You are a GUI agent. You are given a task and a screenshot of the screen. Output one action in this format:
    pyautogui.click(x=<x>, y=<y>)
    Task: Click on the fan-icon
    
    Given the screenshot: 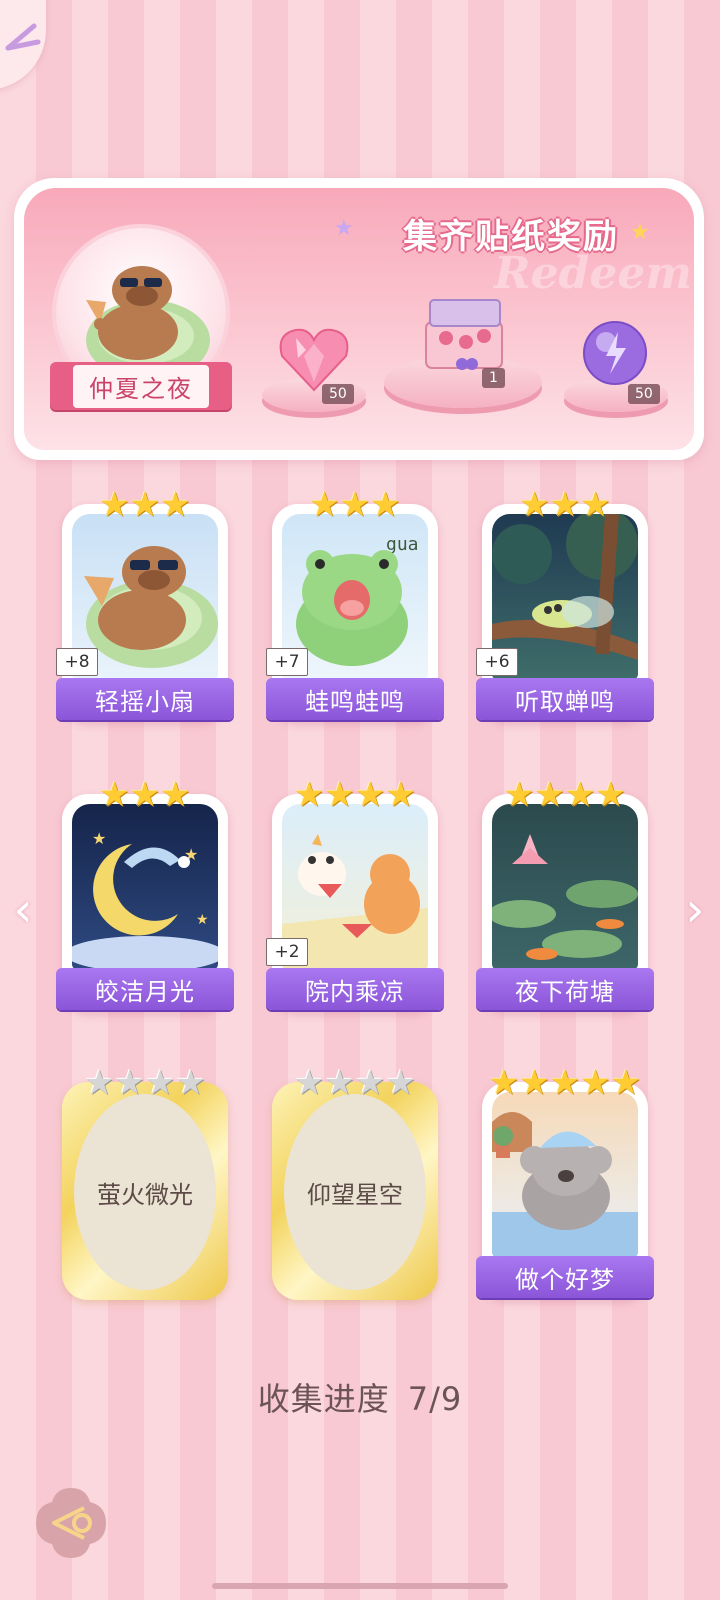 What is the action you would take?
    pyautogui.click(x=23, y=37)
    